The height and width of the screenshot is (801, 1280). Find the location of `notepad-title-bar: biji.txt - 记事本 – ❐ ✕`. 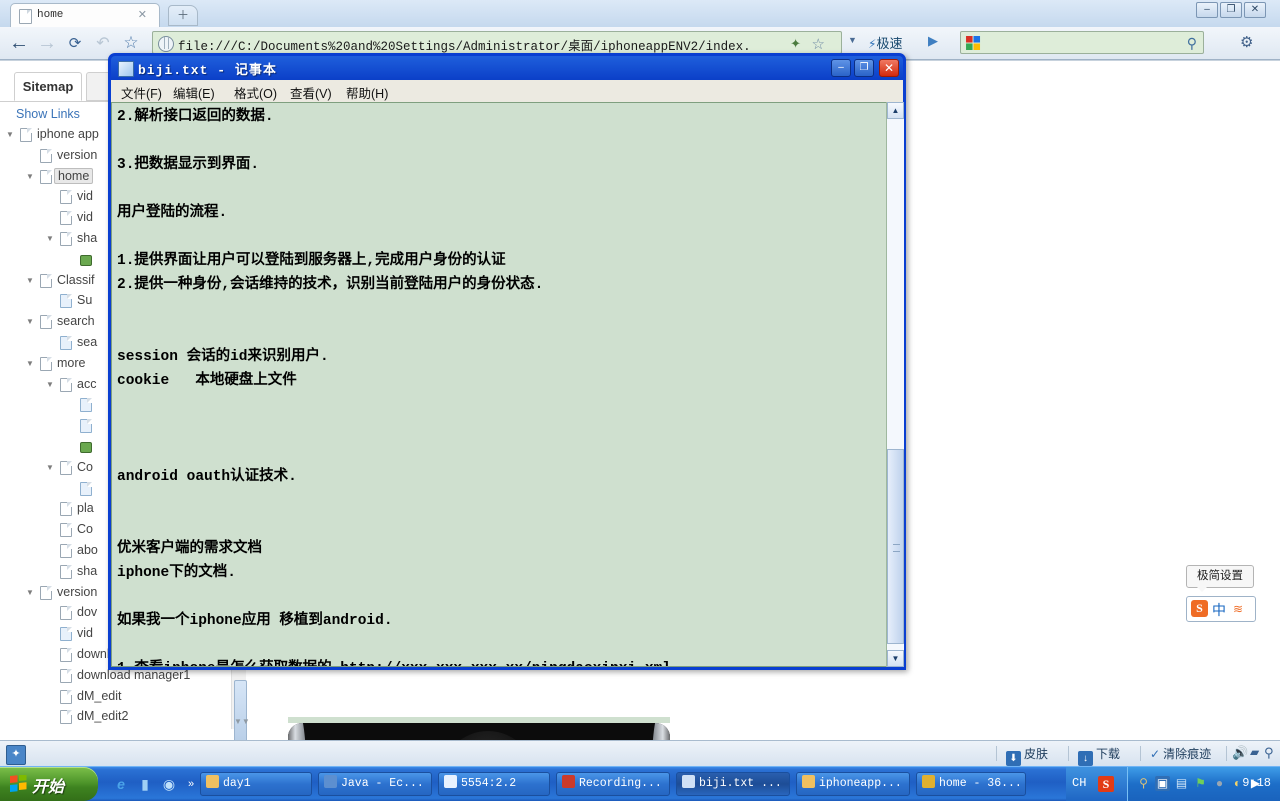

notepad-title-bar: biji.txt - 记事本 – ❐ ✕ is located at coordinates (507, 68).